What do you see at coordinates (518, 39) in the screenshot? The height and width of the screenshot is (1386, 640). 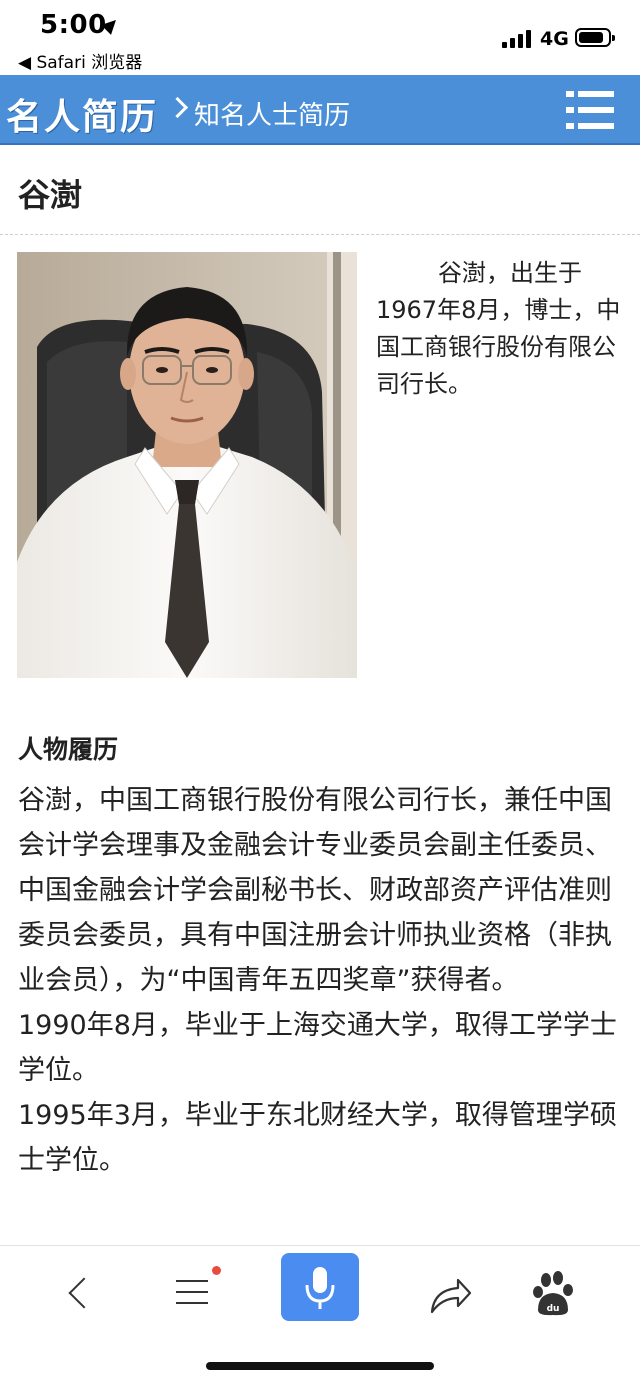 I see `signal-icon` at bounding box center [518, 39].